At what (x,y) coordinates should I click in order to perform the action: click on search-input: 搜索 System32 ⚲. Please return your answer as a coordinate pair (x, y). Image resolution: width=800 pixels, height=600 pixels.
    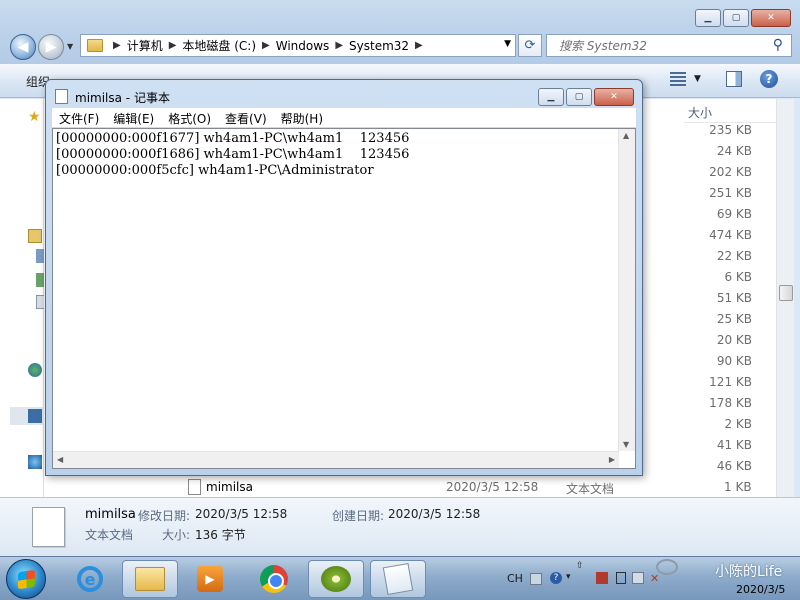
    Looking at the image, I should click on (669, 45).